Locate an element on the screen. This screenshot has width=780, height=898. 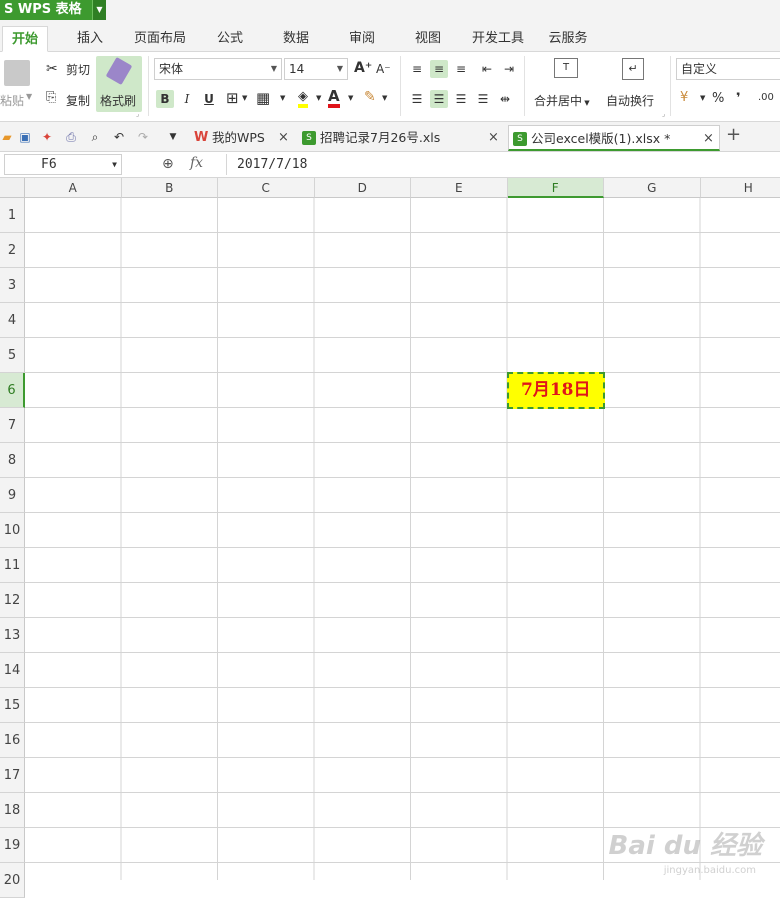
column-header-B: B is located at coordinates (170, 188).